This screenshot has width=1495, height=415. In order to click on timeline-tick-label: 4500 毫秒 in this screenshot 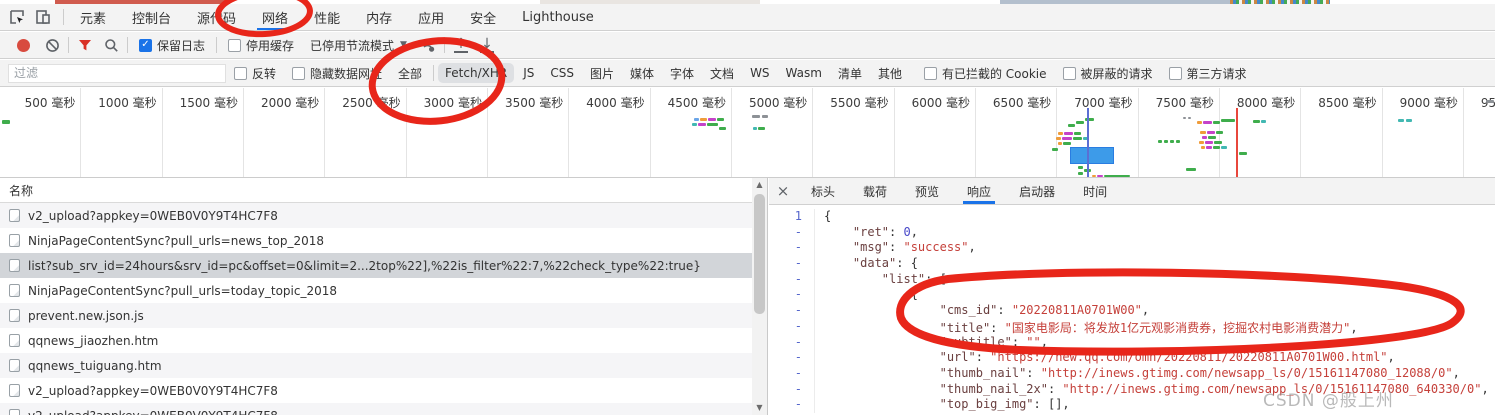, I will do `click(696, 103)`.